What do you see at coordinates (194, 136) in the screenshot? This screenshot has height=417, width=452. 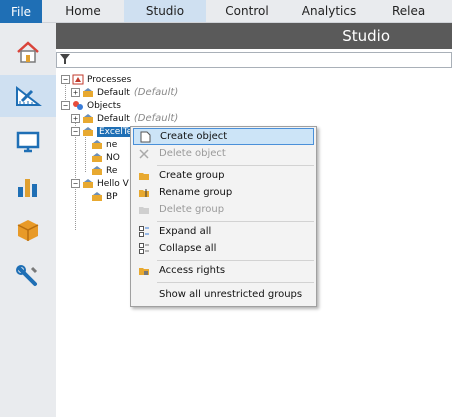 I see `menu-label: Create object` at bounding box center [194, 136].